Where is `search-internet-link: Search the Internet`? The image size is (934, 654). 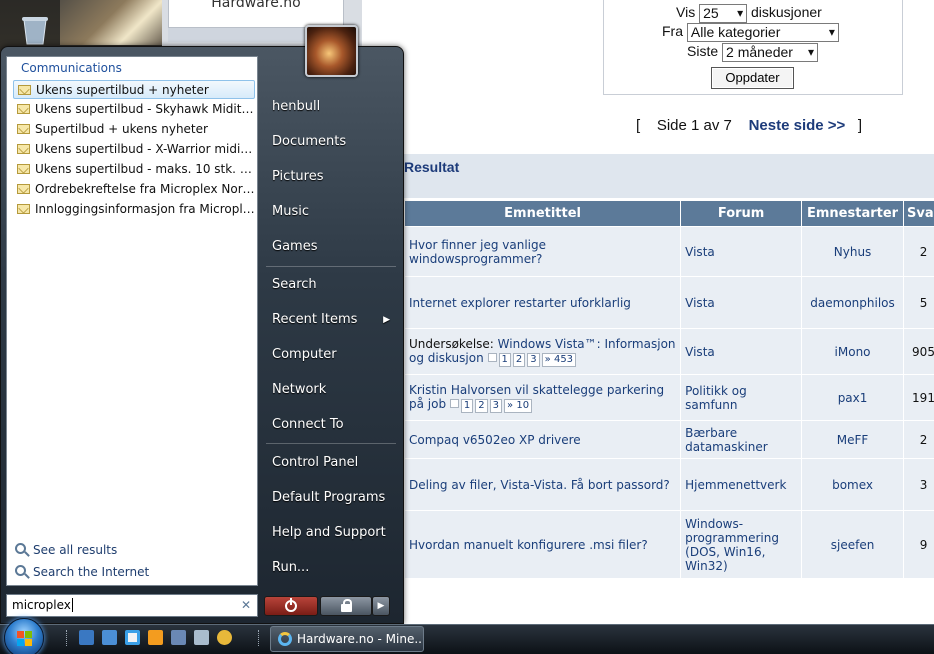
search-internet-link: Search the Internet is located at coordinates (82, 572).